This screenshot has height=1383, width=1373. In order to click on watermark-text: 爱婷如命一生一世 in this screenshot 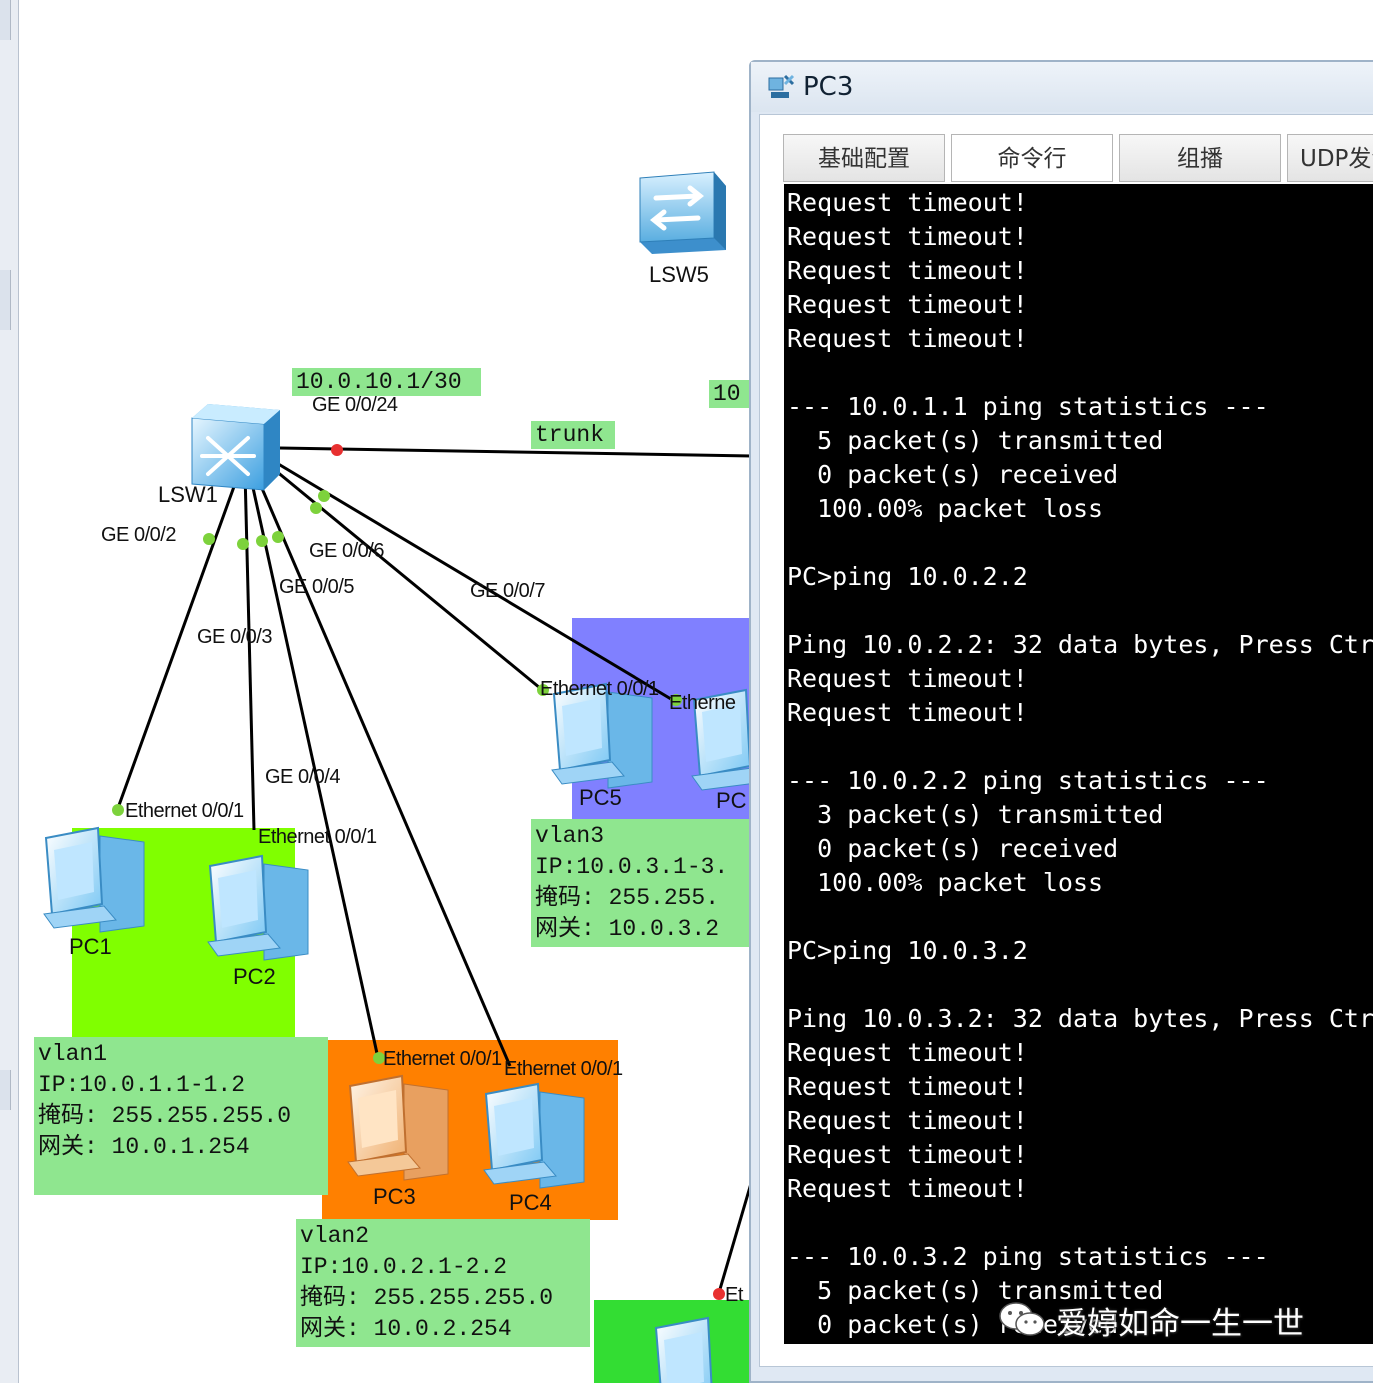, I will do `click(1180, 1324)`.